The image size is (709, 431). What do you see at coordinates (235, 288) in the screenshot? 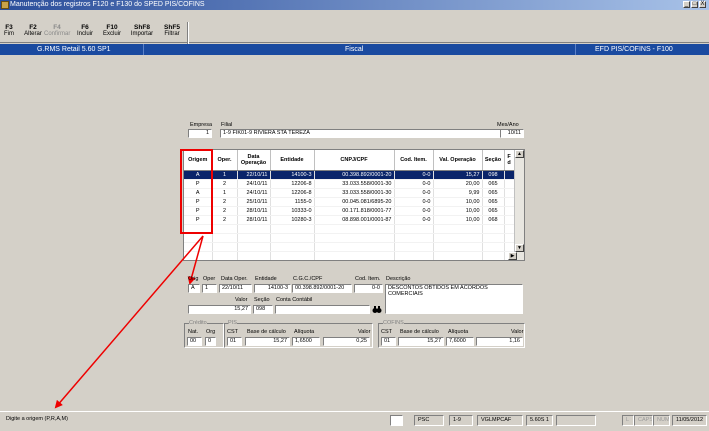
I see `detail-data-field: 22/10/11` at bounding box center [235, 288].